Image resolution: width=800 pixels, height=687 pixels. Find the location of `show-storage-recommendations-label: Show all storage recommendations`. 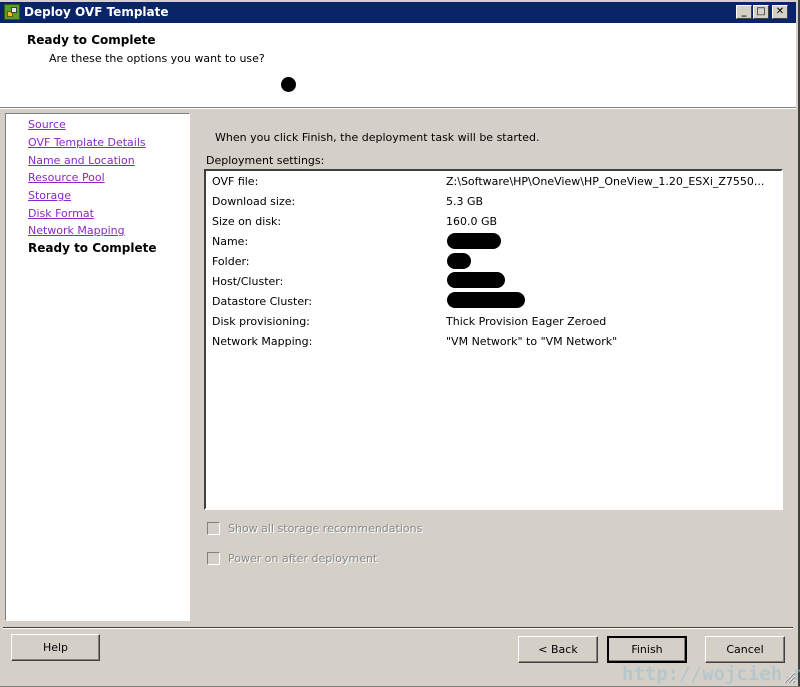

show-storage-recommendations-label: Show all storage recommendations is located at coordinates (325, 528).